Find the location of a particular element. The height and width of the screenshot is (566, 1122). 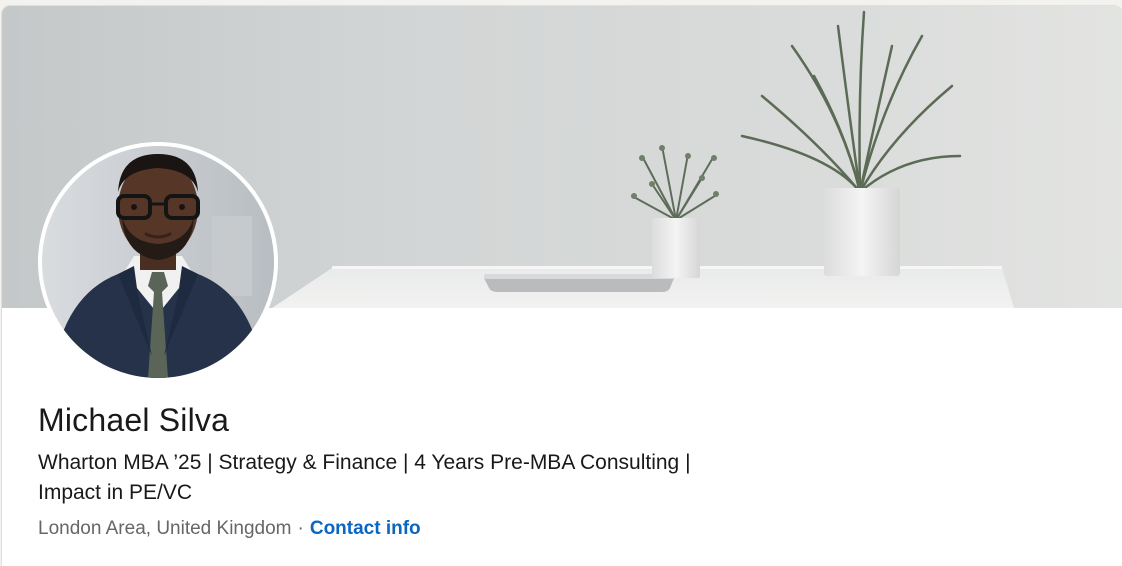

profile-name: Michael Silva is located at coordinates (134, 420).